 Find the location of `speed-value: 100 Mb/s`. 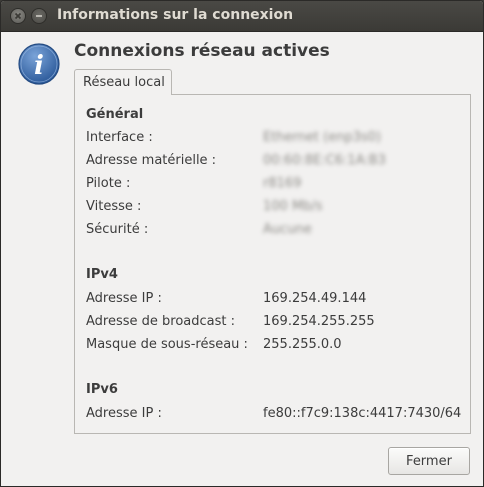

speed-value: 100 Mb/s is located at coordinates (293, 206).